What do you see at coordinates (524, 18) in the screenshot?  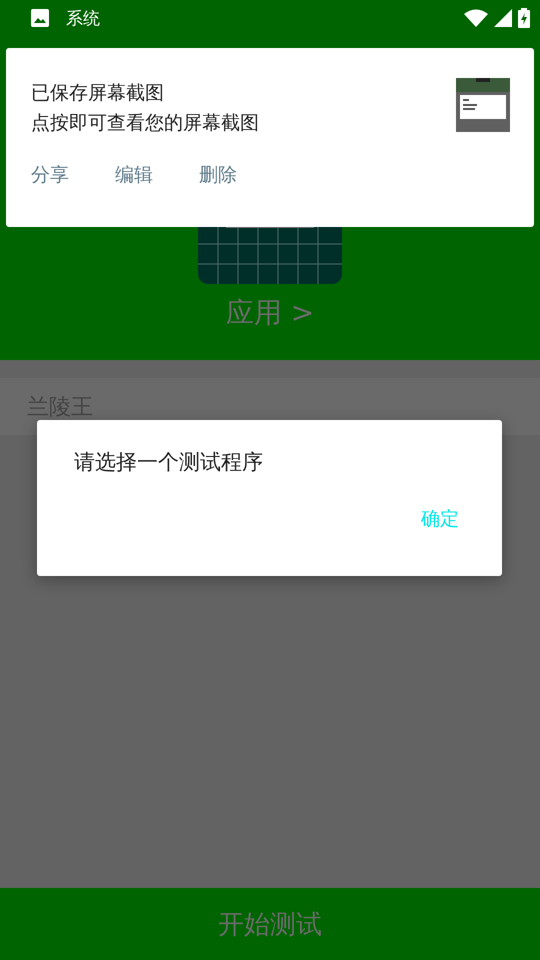 I see `battery-charging-icon` at bounding box center [524, 18].